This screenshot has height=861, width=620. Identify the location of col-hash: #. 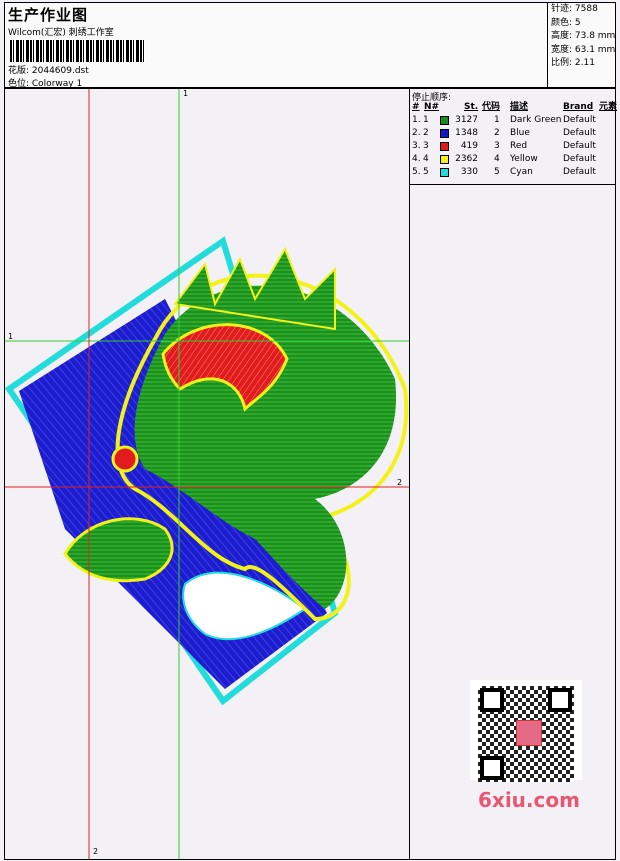
(416, 107).